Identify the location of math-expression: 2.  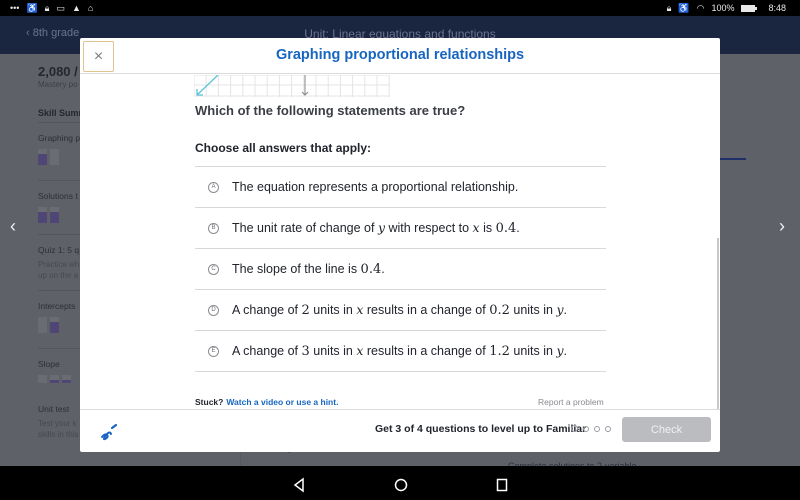
(305, 310).